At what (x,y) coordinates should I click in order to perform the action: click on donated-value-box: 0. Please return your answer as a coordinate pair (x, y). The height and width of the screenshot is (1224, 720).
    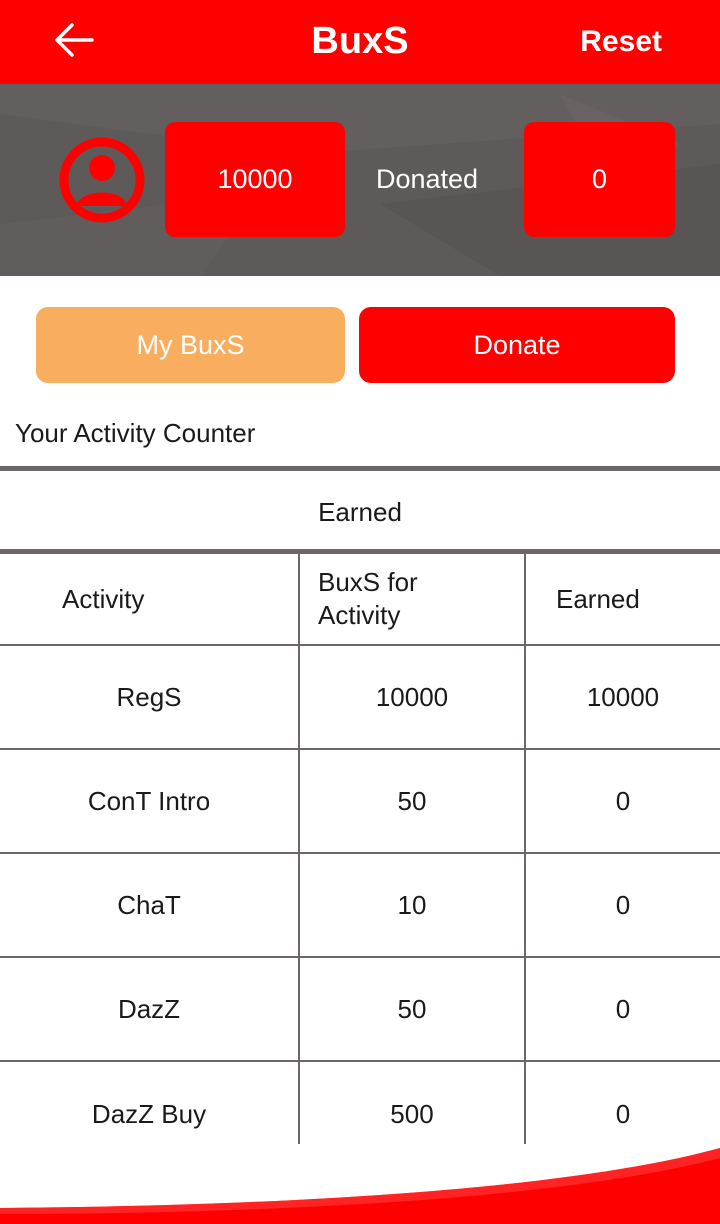
    Looking at the image, I should click on (599, 179).